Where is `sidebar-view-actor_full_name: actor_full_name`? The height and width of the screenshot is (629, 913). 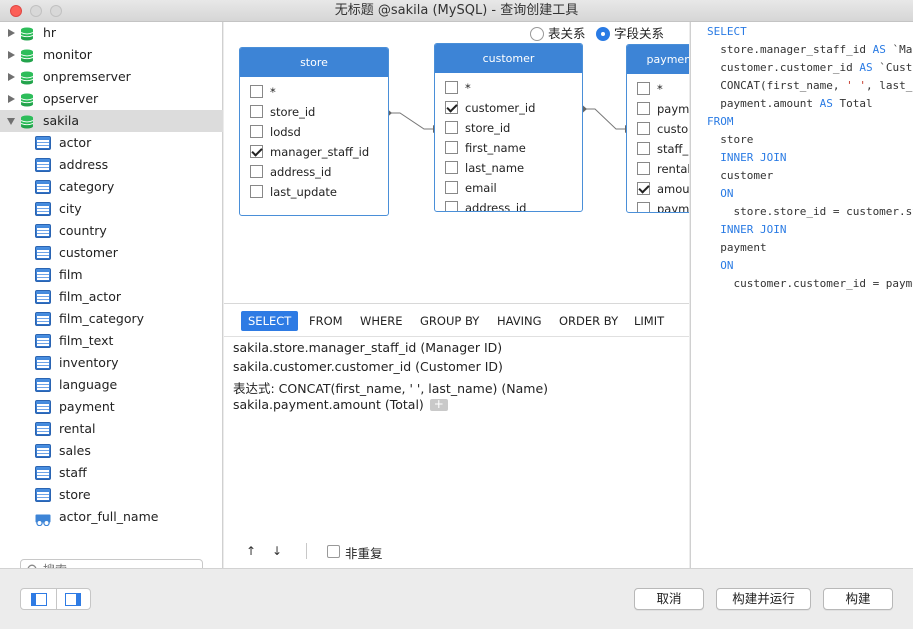 sidebar-view-actor_full_name: actor_full_name is located at coordinates (111, 517).